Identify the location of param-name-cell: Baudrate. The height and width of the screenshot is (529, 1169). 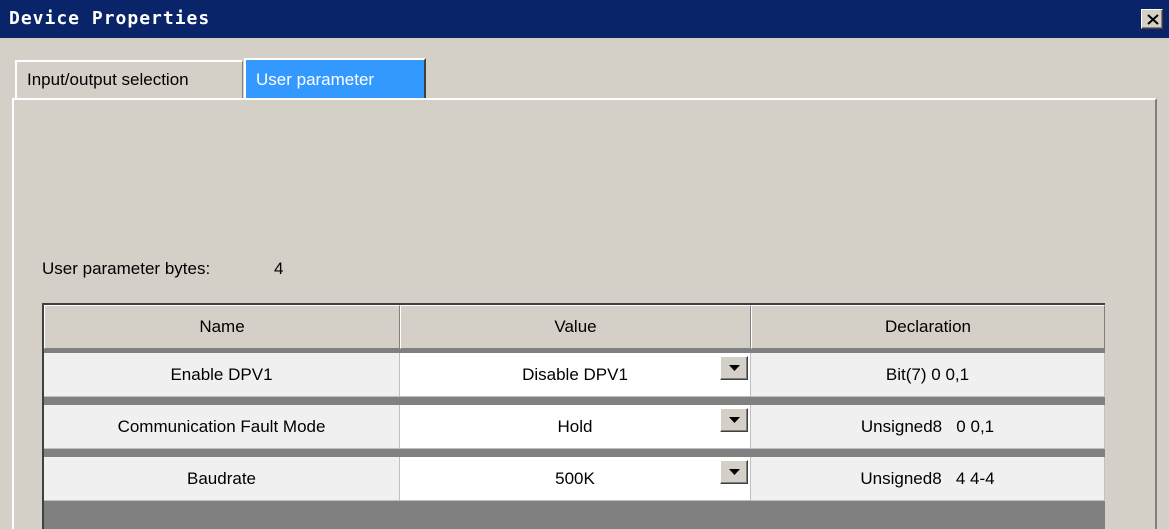
(222, 479).